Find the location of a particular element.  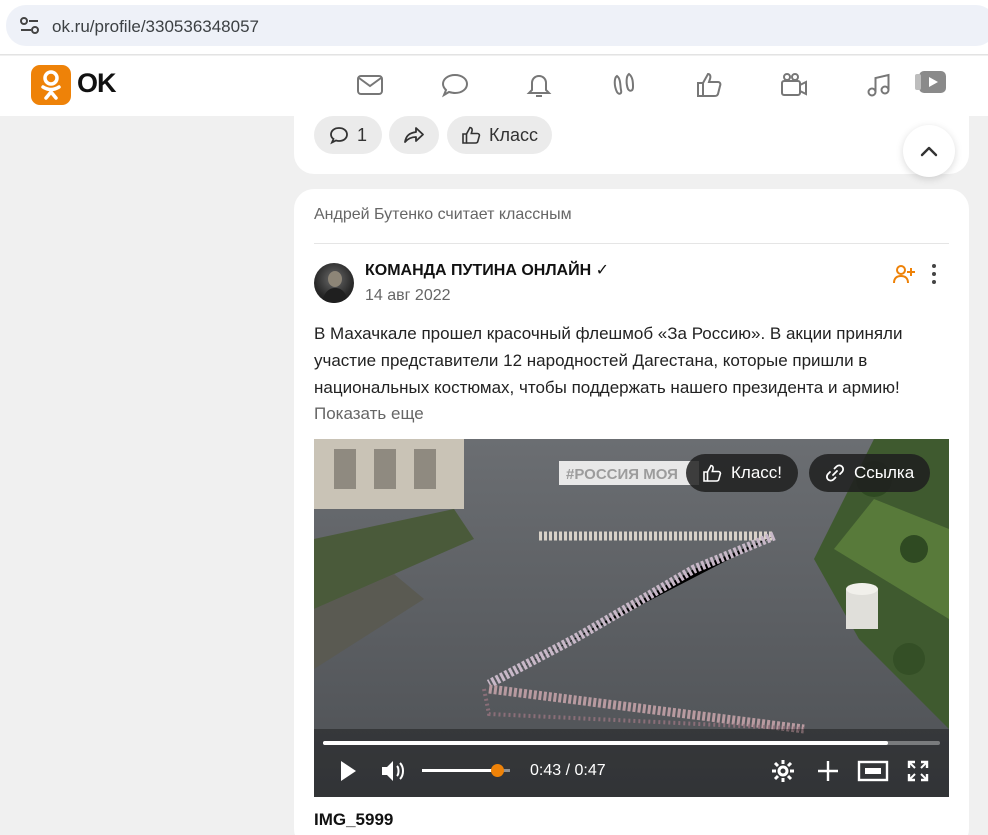

ok-logo-icon is located at coordinates (51, 85).